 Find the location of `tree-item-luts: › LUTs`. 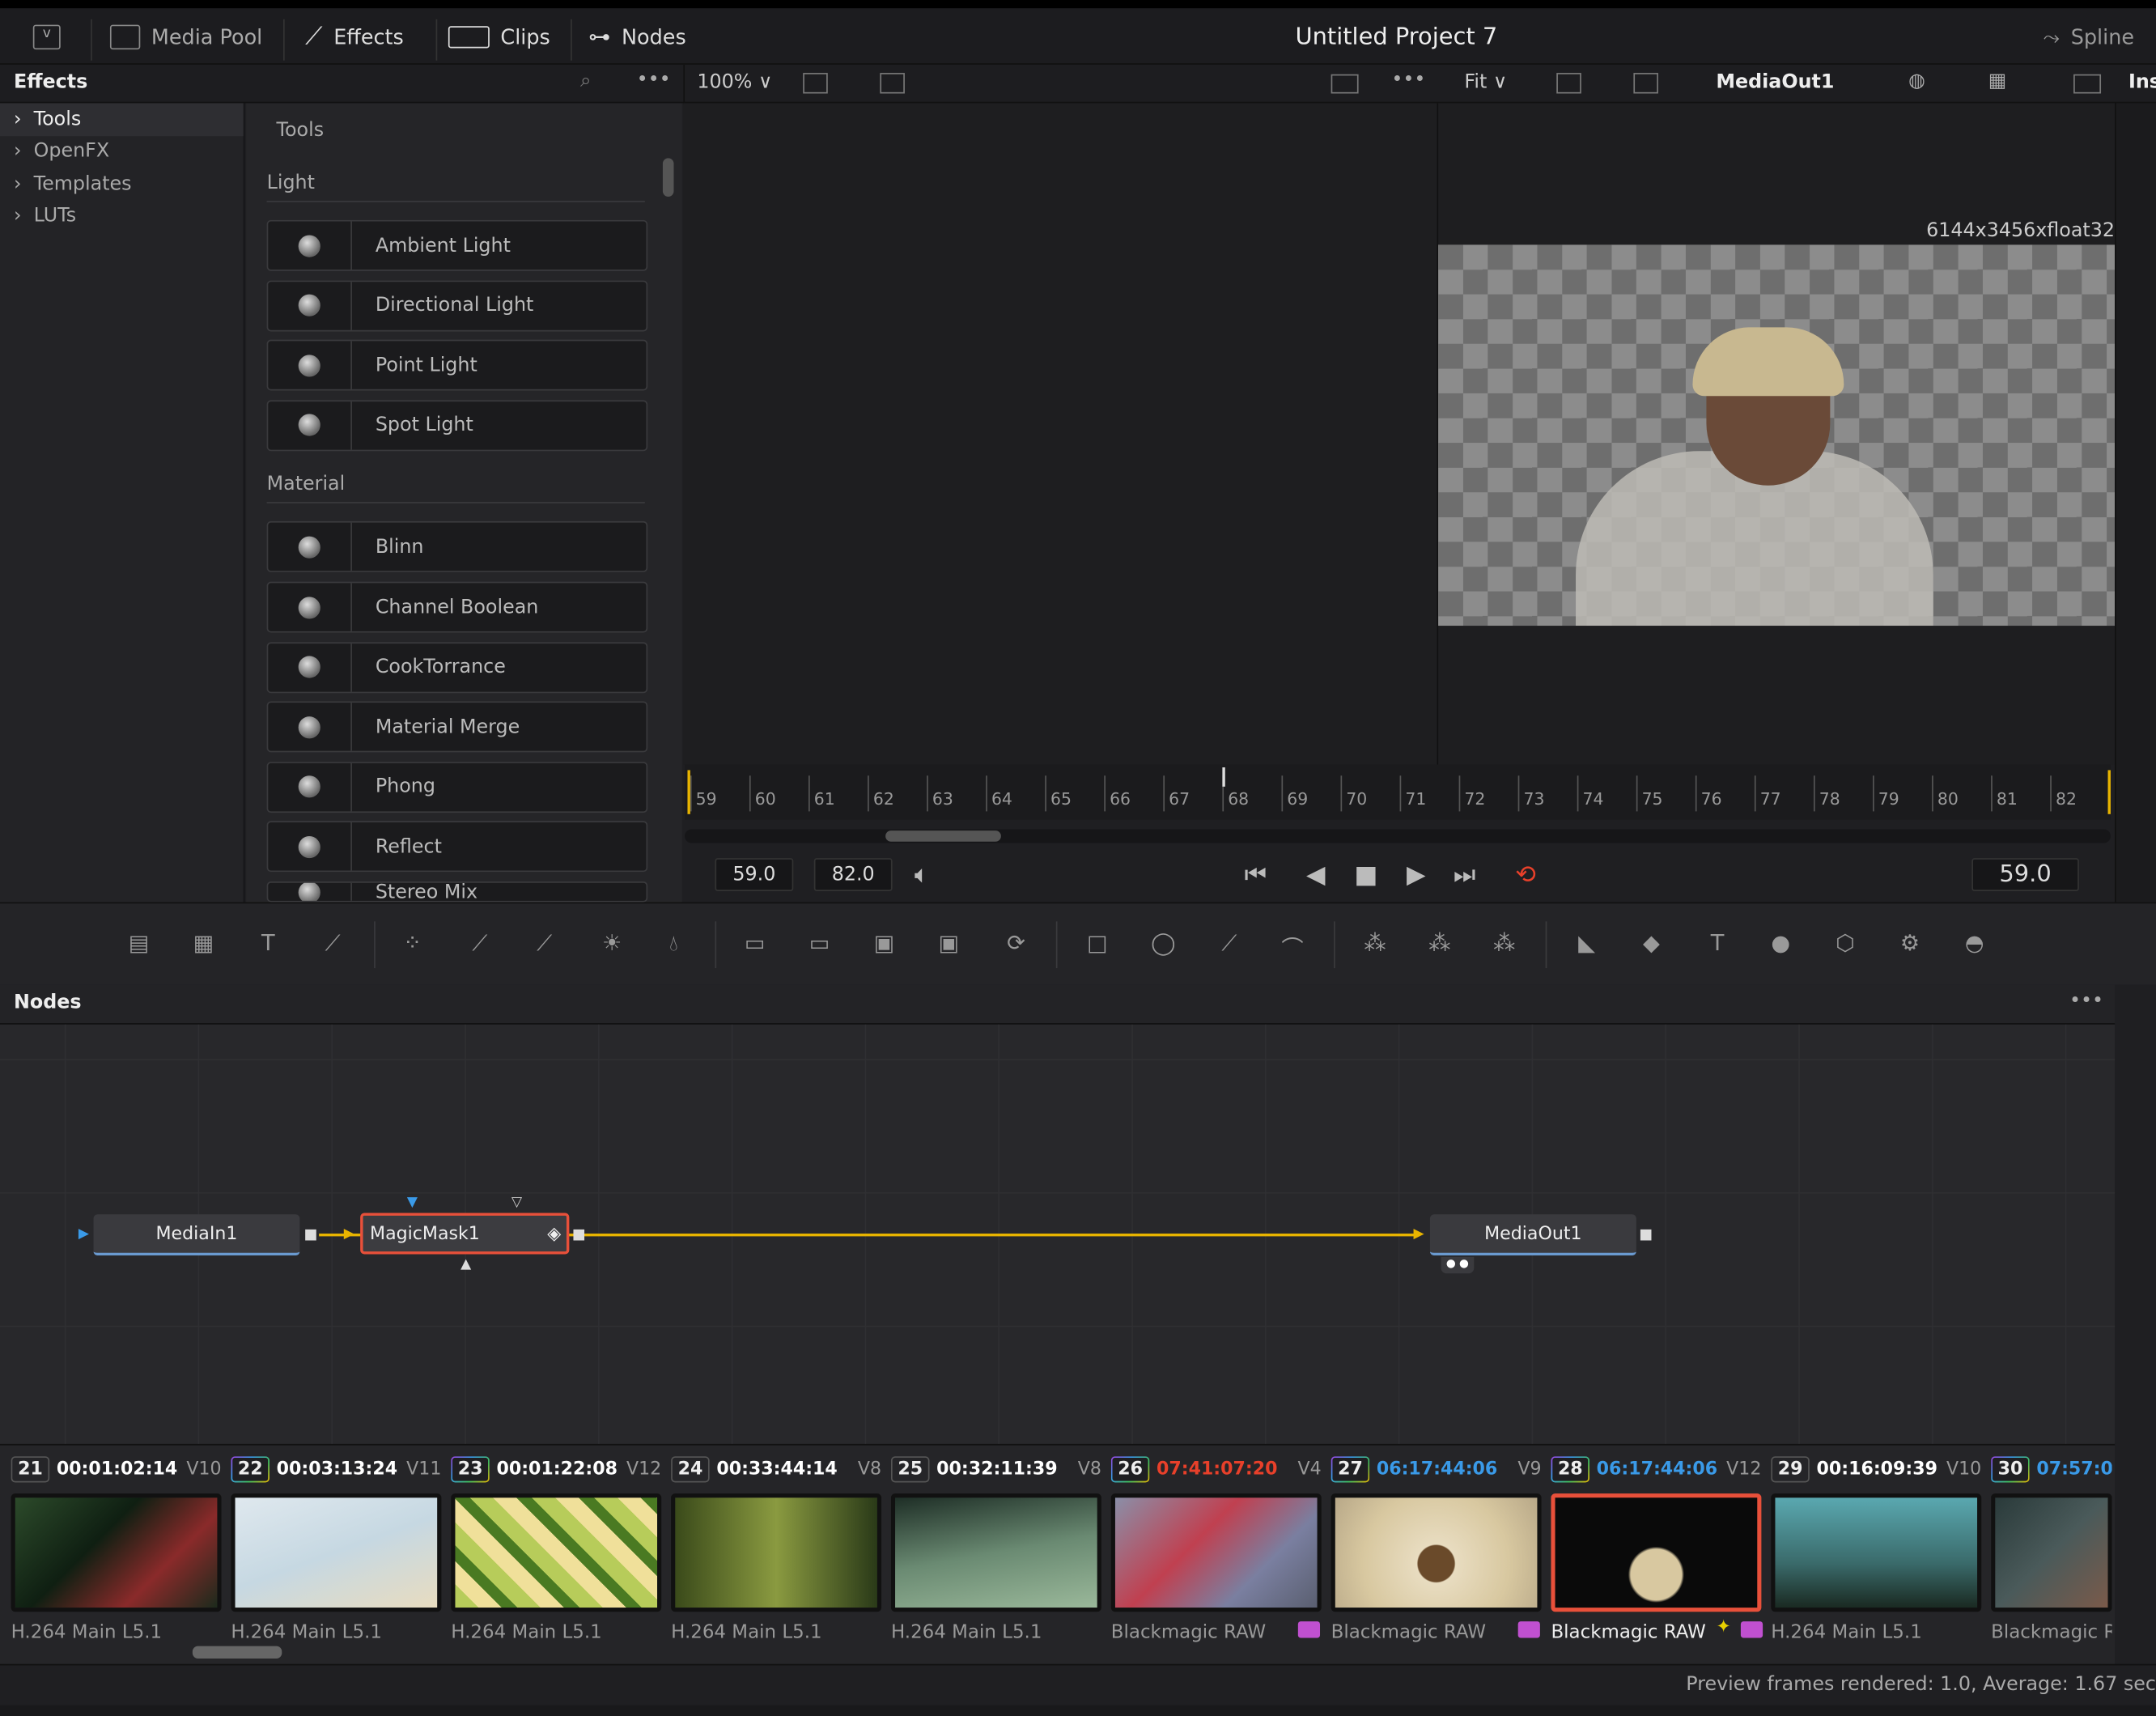

tree-item-luts: › LUTs is located at coordinates (122, 216).